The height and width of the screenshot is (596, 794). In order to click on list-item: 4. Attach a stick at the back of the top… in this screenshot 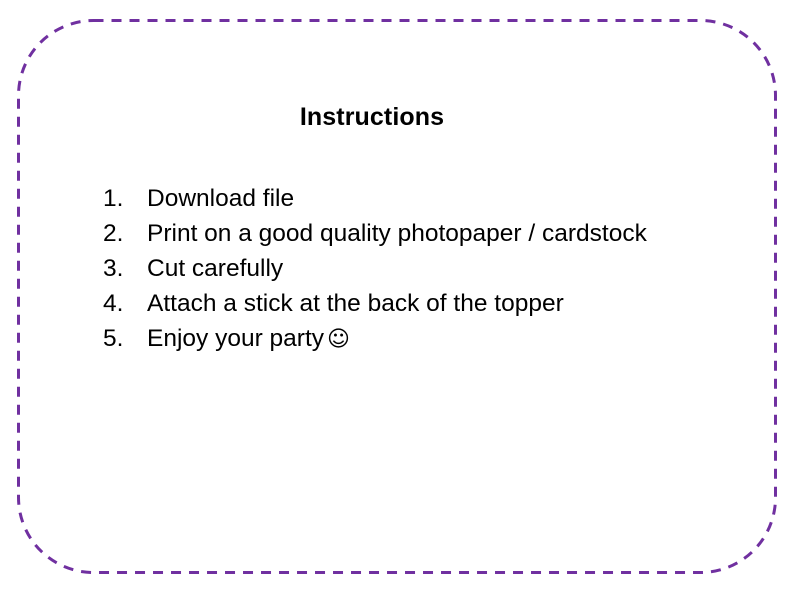, I will do `click(376, 303)`.